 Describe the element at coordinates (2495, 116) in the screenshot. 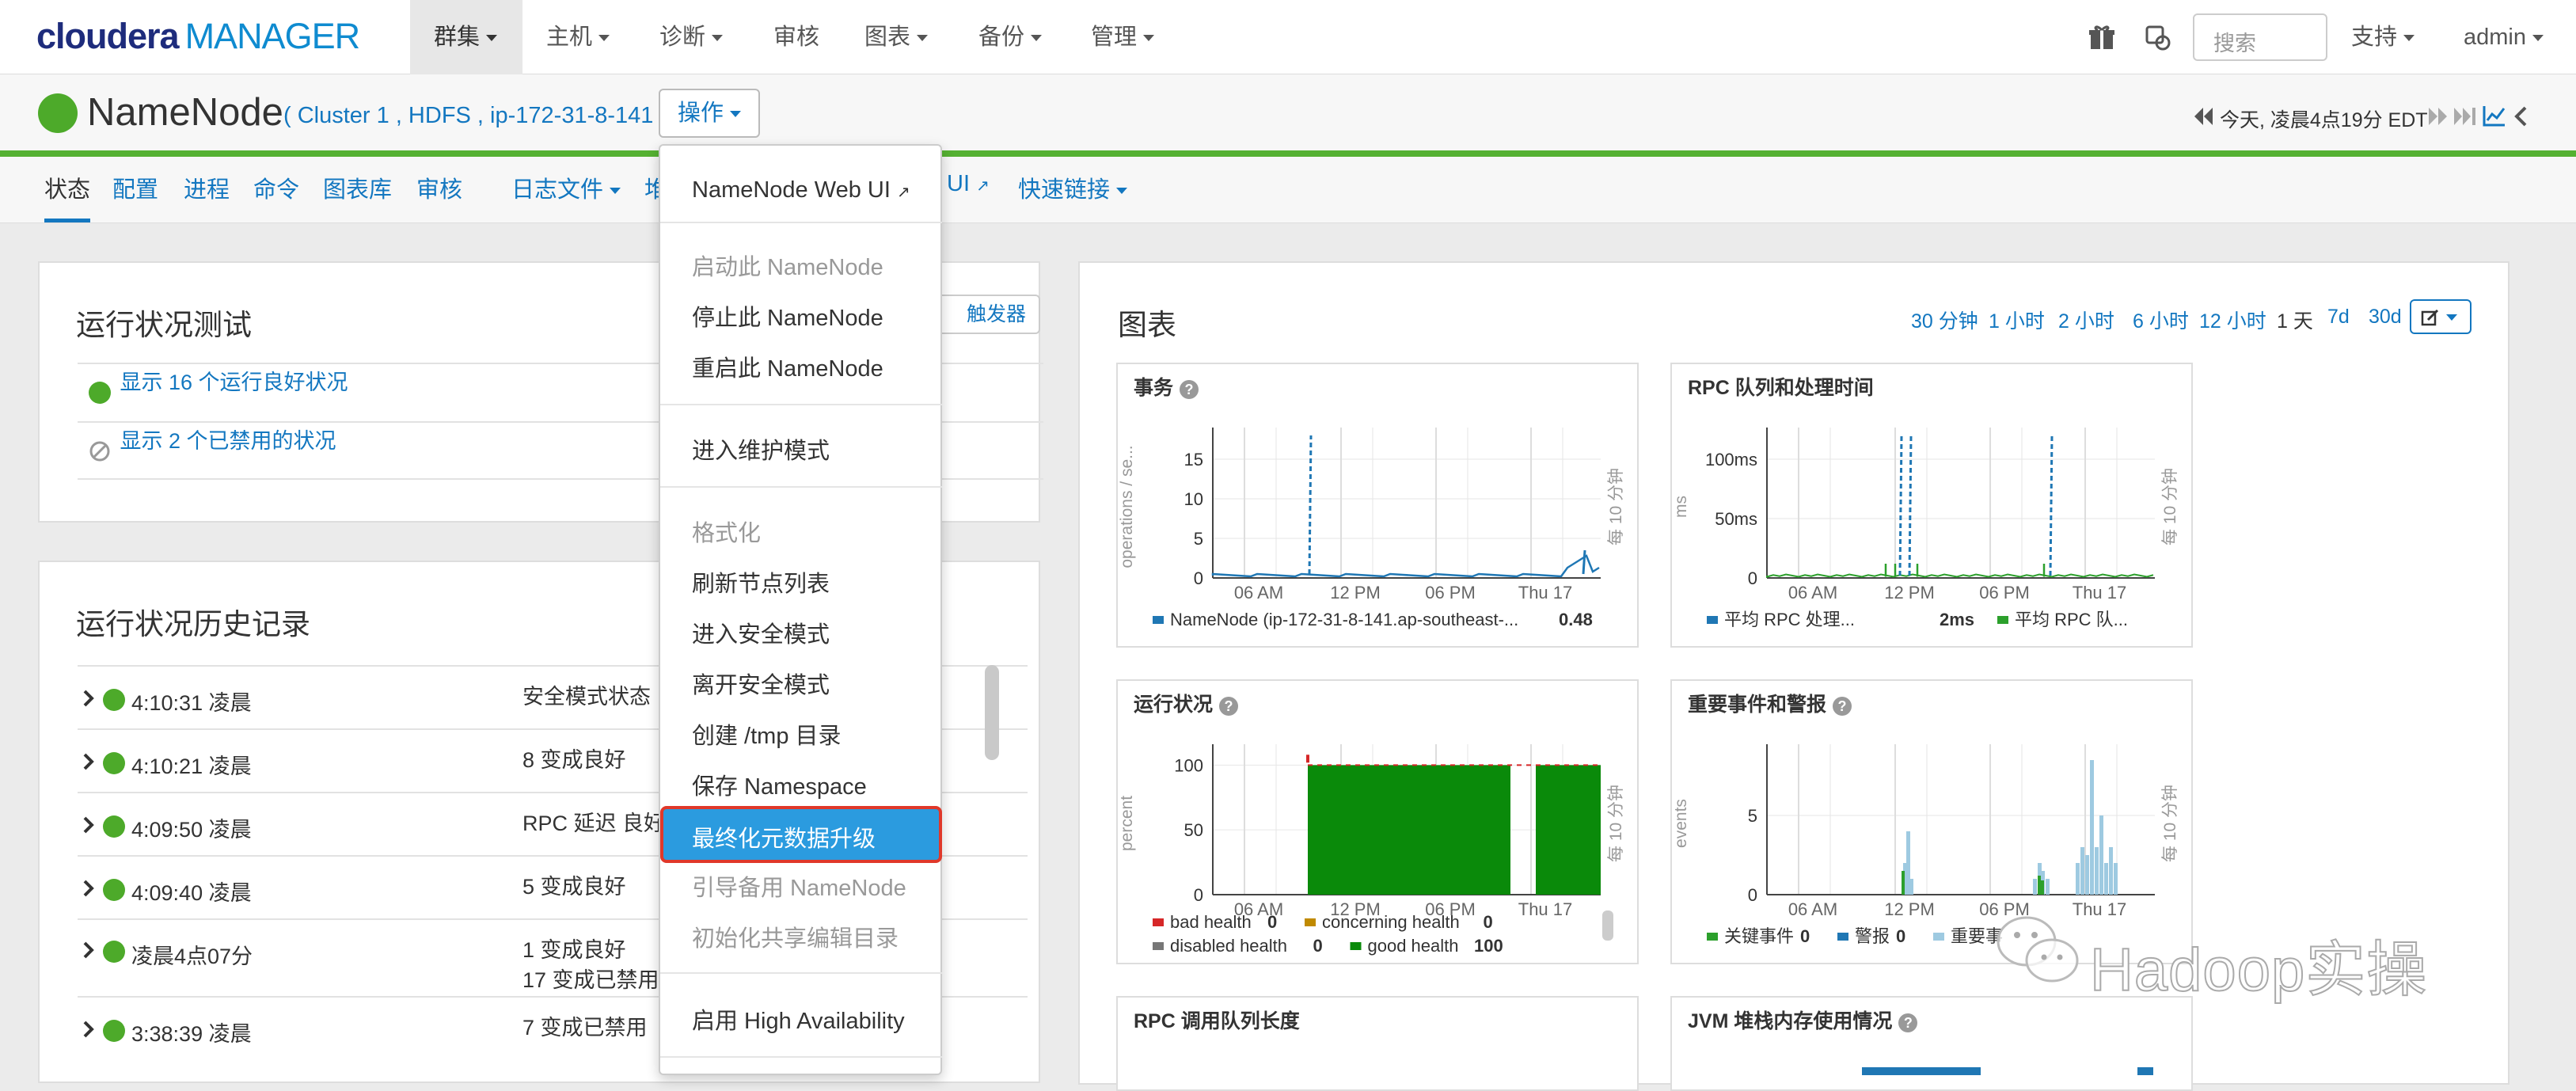

I see `chart-icon` at that location.